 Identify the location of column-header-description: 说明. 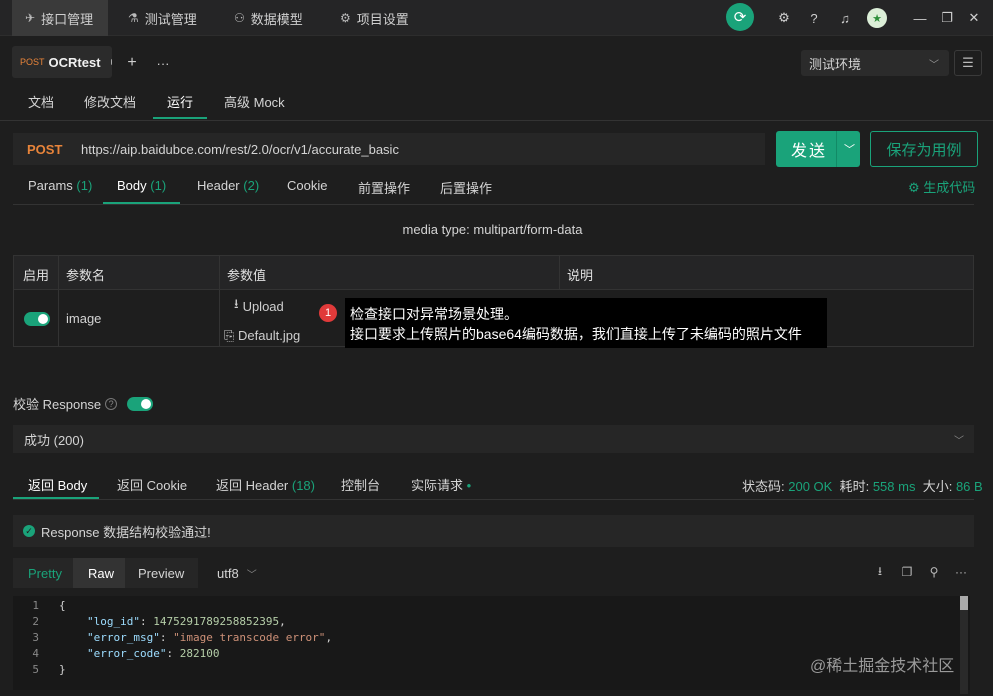
(580, 275).